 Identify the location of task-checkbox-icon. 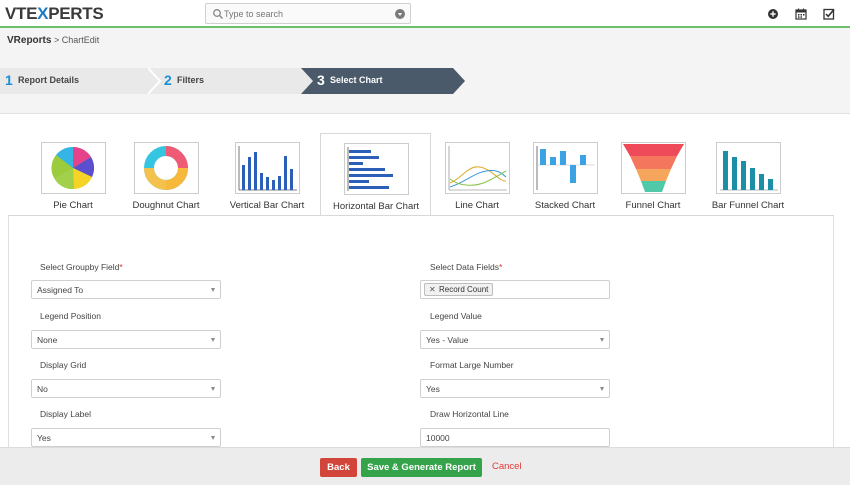
(829, 14).